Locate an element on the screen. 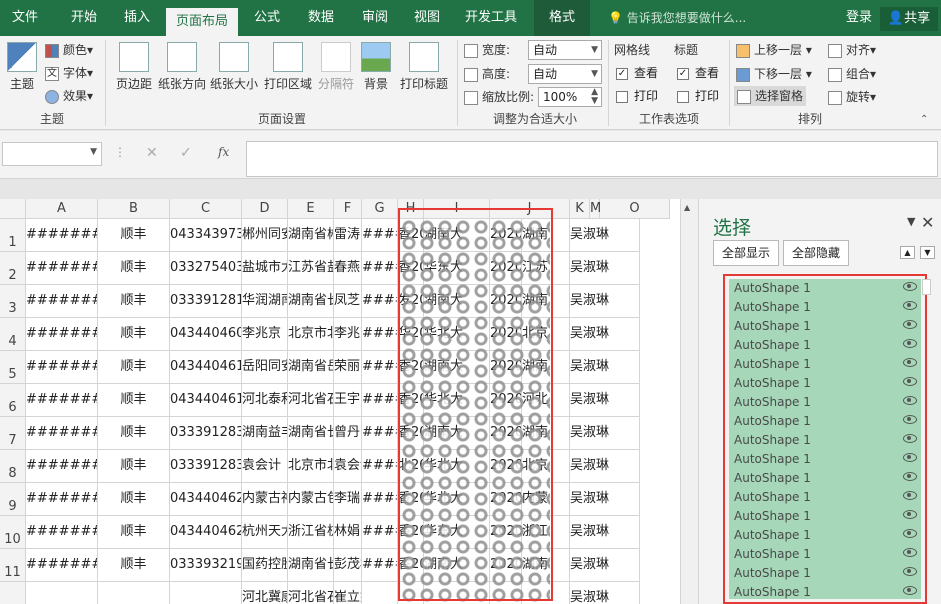 Image resolution: width=941 pixels, height=604 pixels. show-all-button: 全部显示 is located at coordinates (746, 253).